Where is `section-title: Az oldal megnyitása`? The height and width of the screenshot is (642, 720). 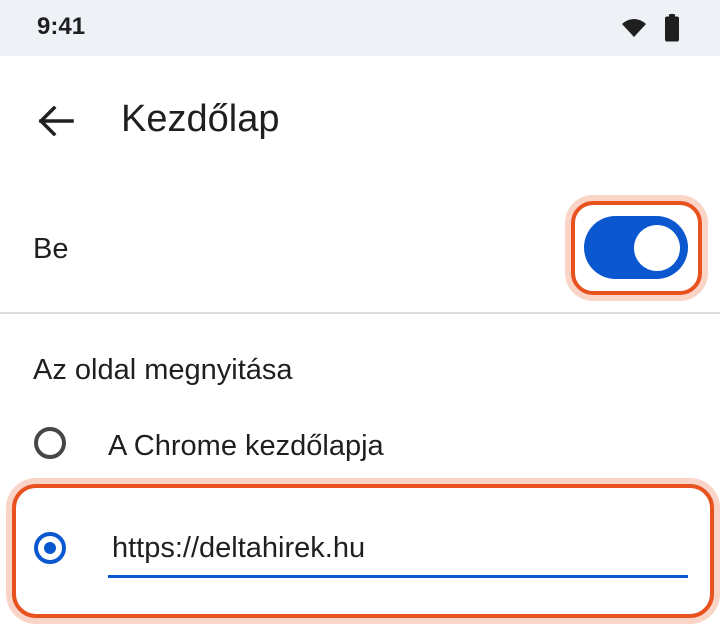
section-title: Az oldal megnyitása is located at coordinates (163, 370).